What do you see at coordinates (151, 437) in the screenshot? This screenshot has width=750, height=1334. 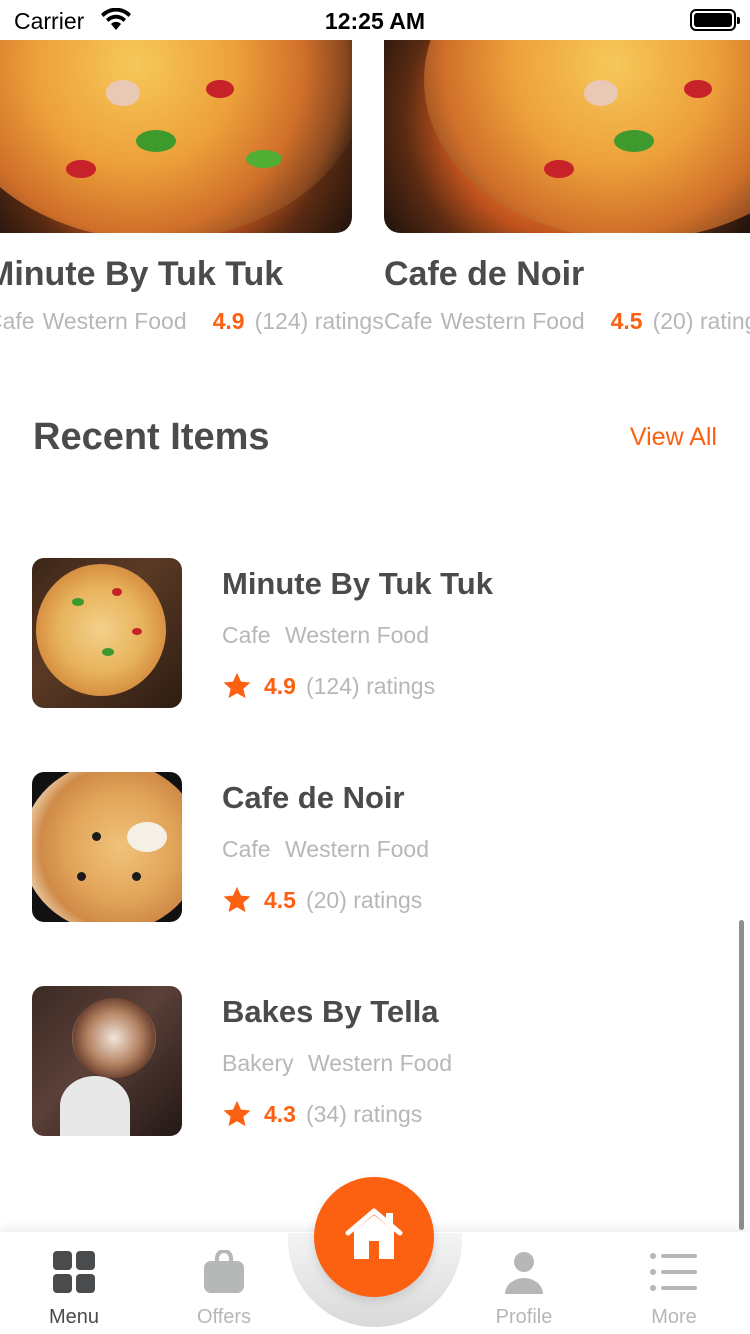 I see `section-title: Recent Items` at bounding box center [151, 437].